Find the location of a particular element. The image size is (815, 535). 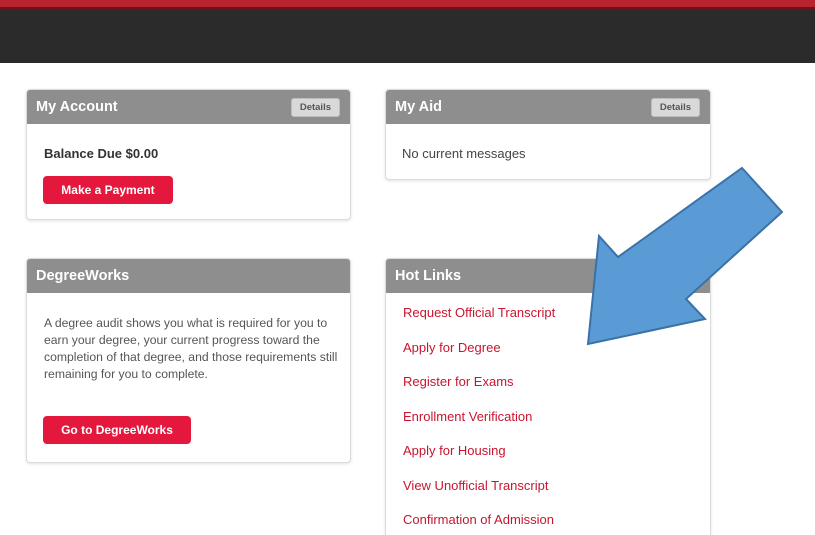

arrow-pointer-icon is located at coordinates (685, 256).